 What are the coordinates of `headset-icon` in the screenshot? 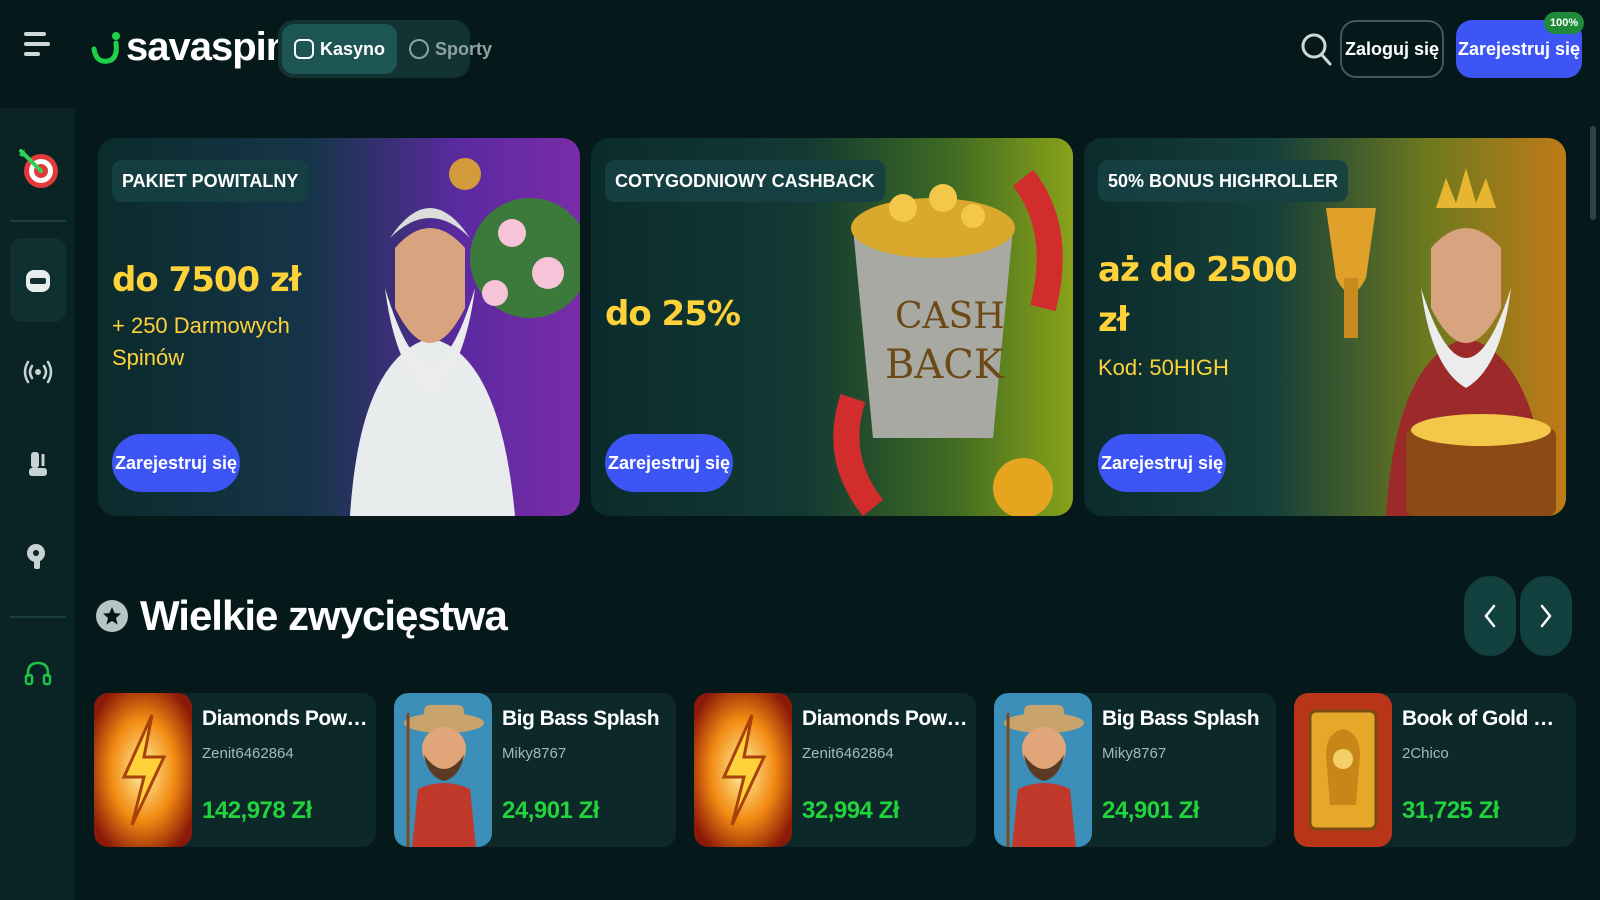 It's located at (38, 673).